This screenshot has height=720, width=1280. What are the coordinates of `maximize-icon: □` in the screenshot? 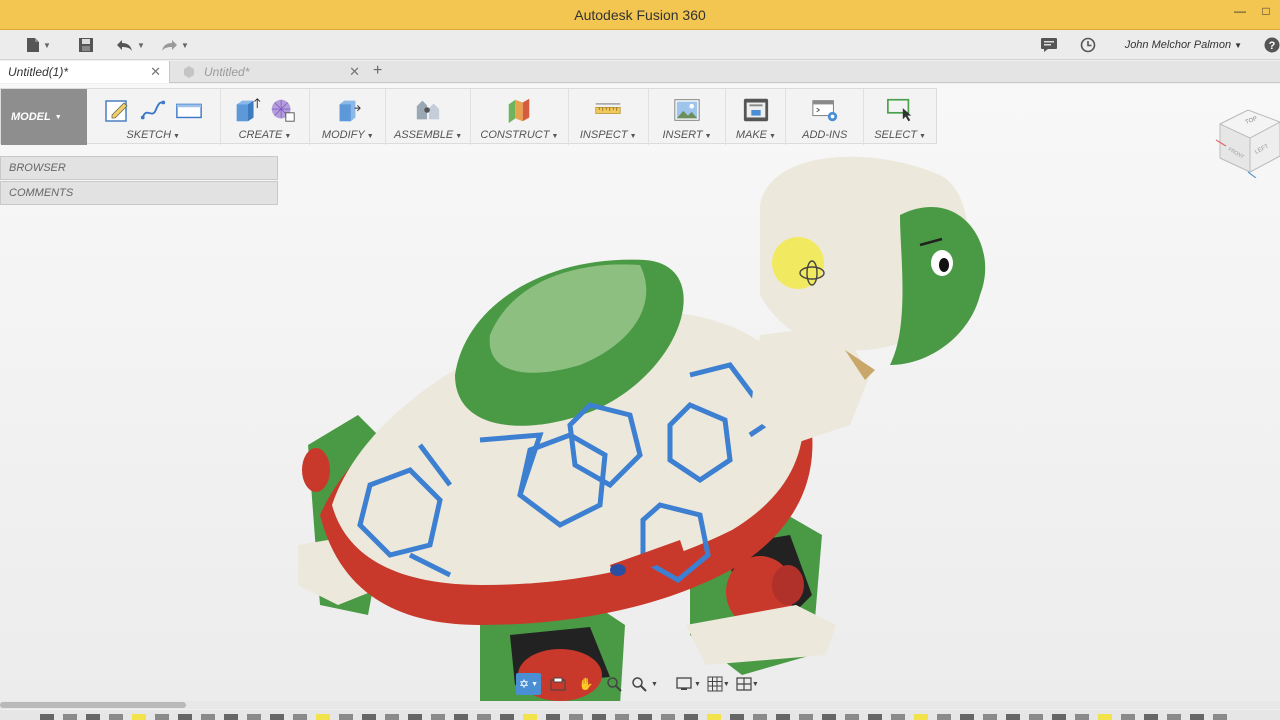 It's located at (1266, 11).